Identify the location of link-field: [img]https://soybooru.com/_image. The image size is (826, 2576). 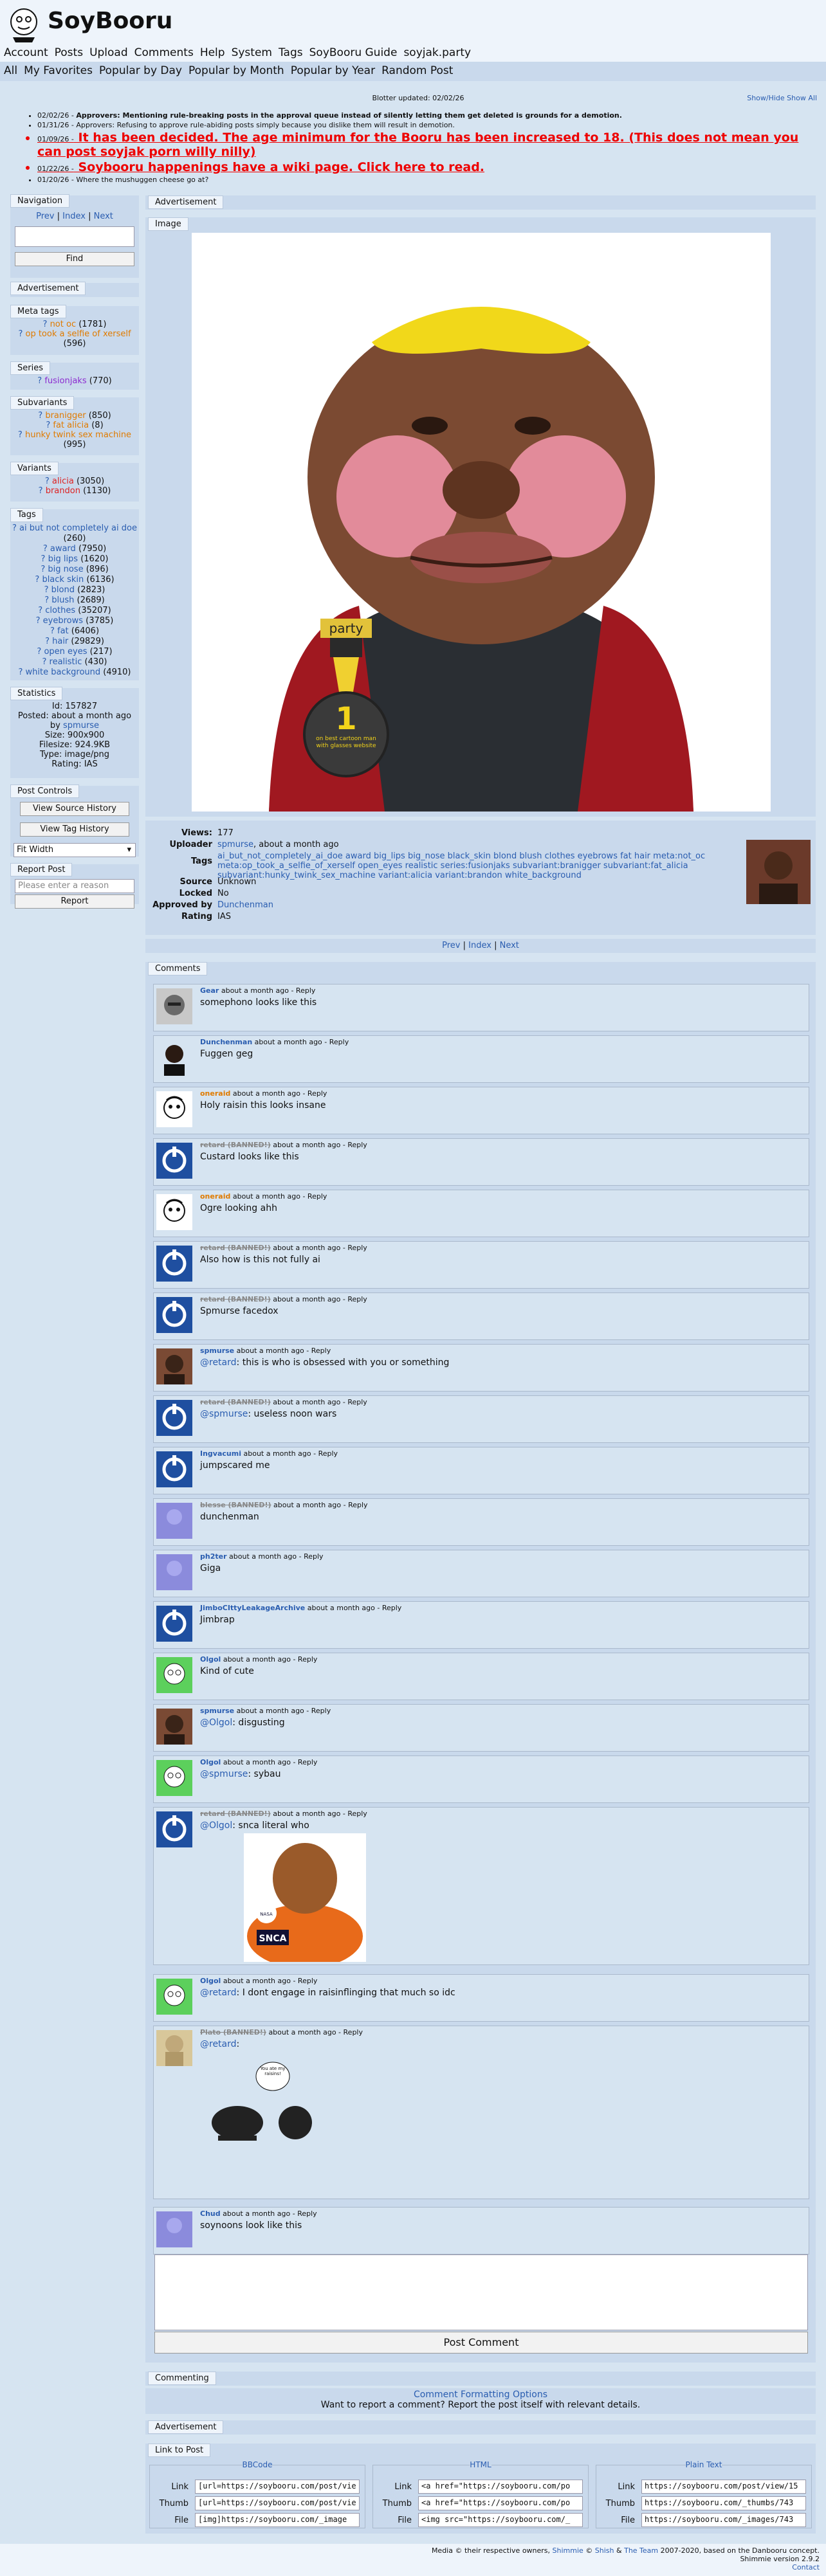
(277, 2520).